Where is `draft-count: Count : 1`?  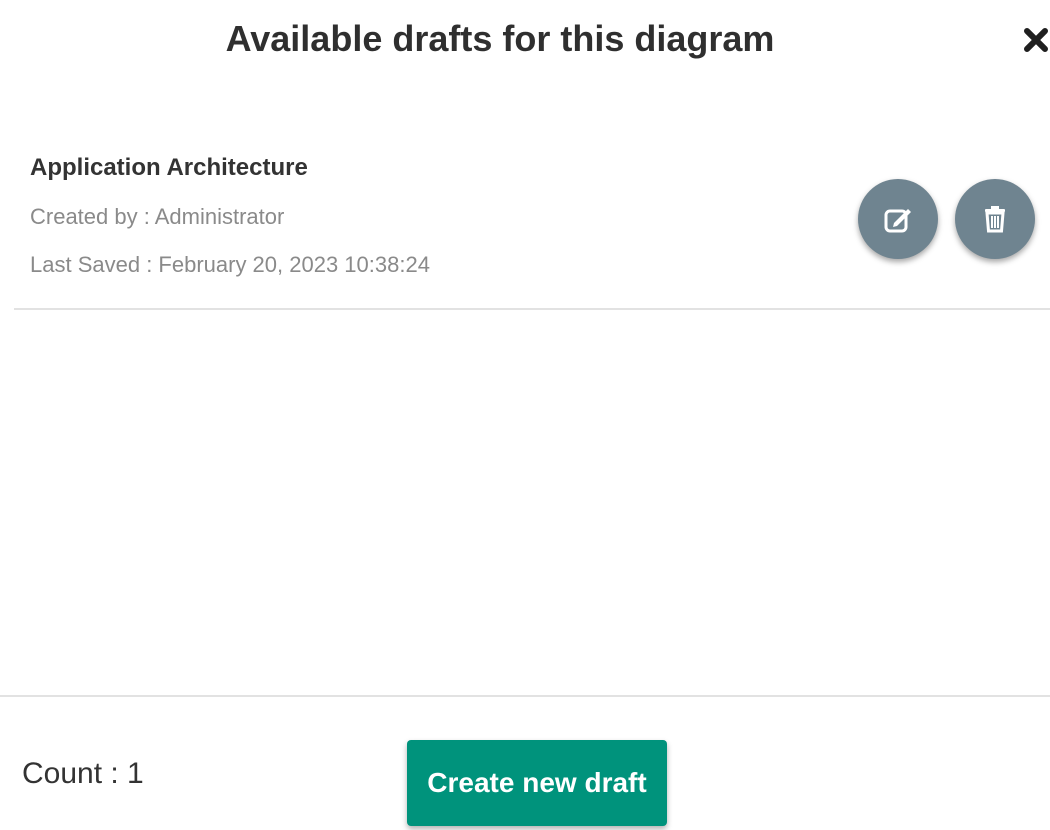
draft-count: Count : 1 is located at coordinates (83, 773).